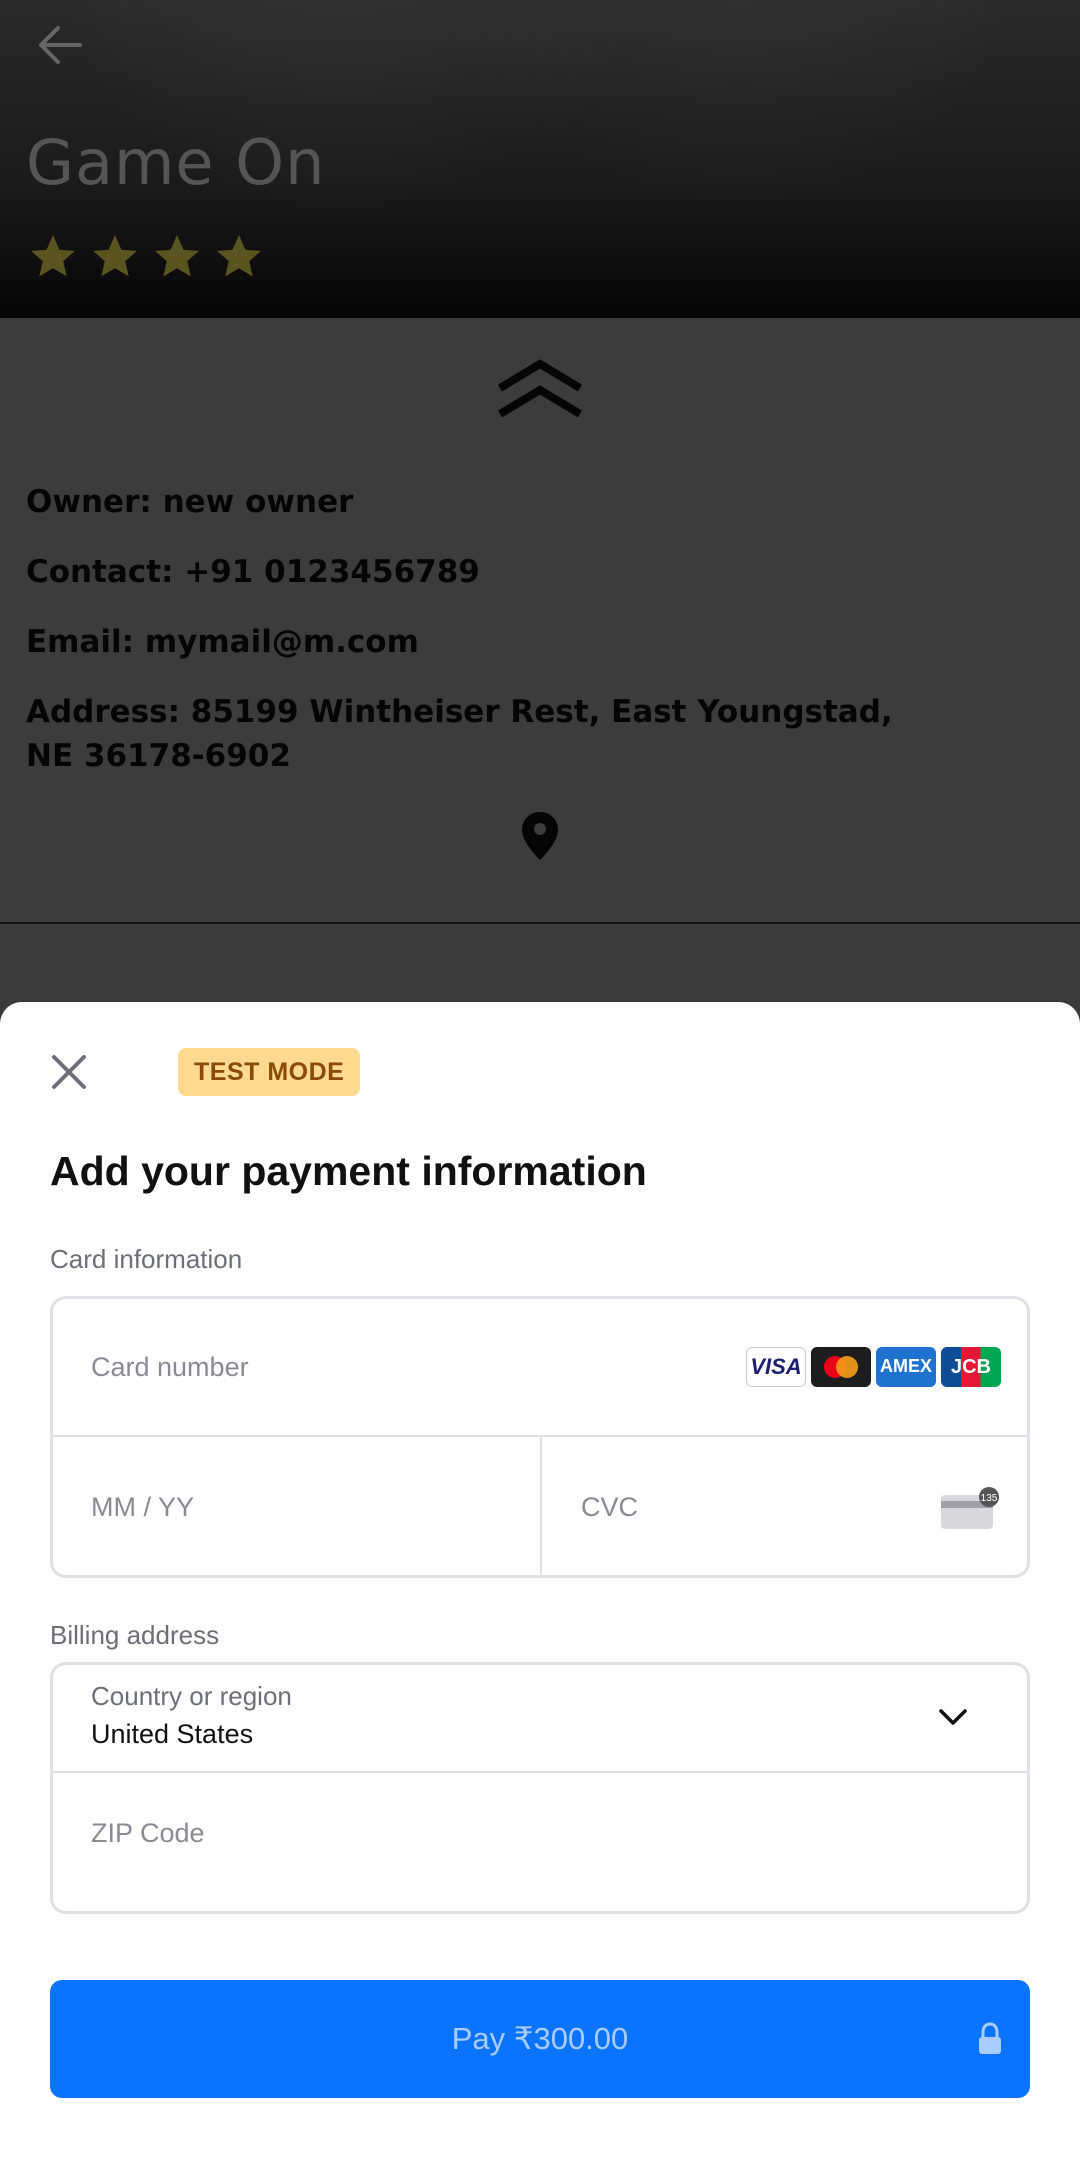 The image size is (1080, 2176). I want to click on country-value: United States, so click(172, 1734).